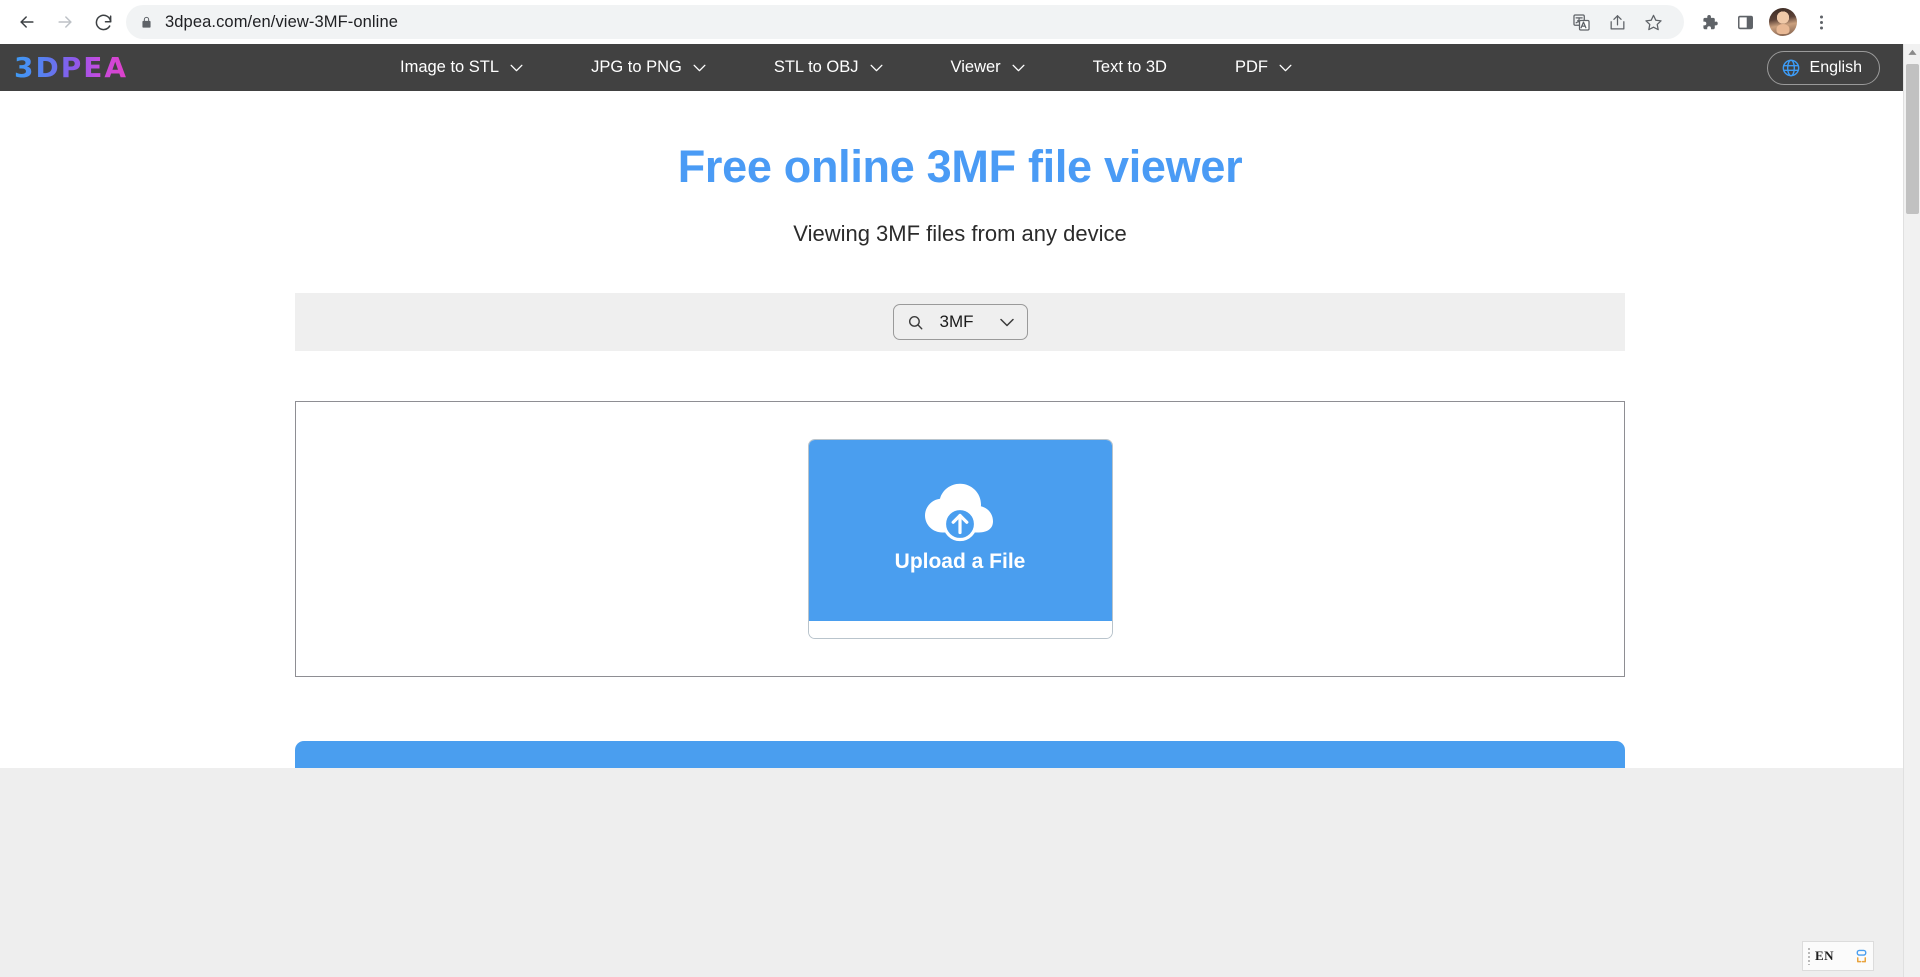 The image size is (1920, 977). Describe the element at coordinates (1791, 68) in the screenshot. I see `globe-icon` at that location.